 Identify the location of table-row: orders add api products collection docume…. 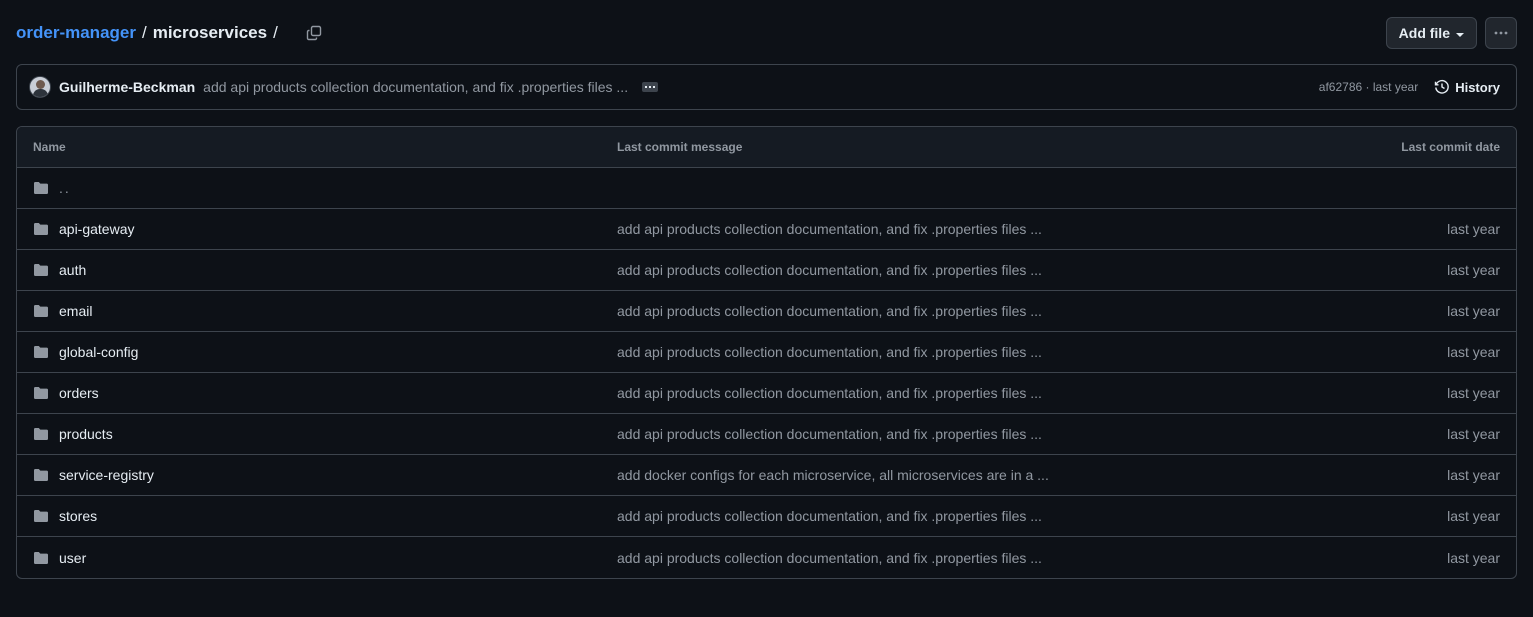
(766, 393).